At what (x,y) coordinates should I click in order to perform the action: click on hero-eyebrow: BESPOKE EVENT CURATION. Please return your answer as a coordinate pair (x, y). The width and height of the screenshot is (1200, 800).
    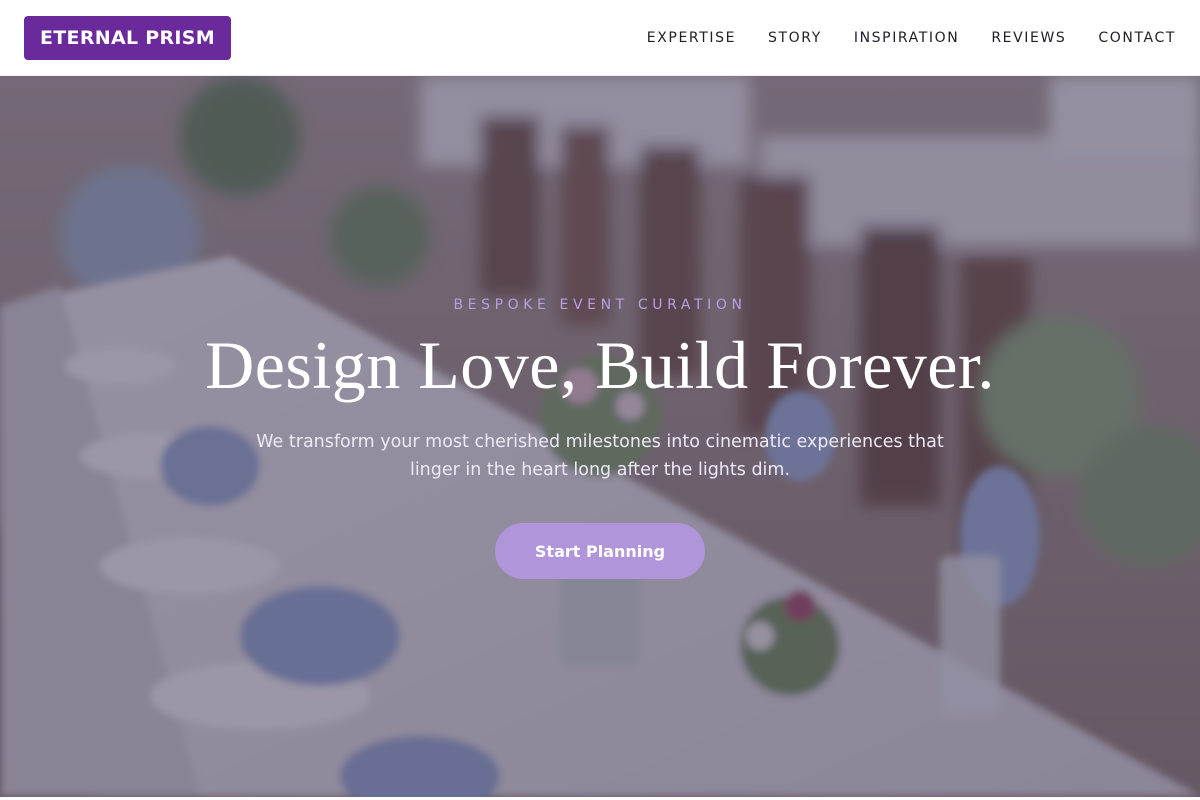
    Looking at the image, I should click on (600, 305).